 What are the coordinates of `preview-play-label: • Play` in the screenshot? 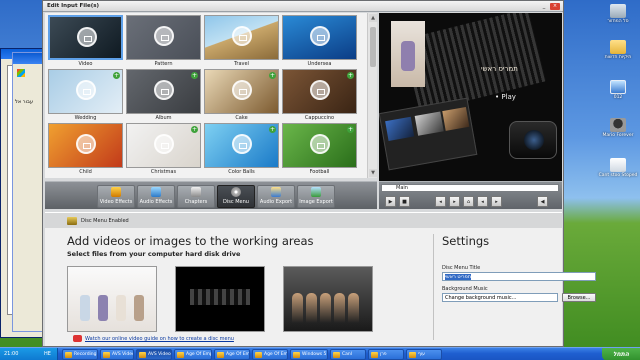 It's located at (505, 97).